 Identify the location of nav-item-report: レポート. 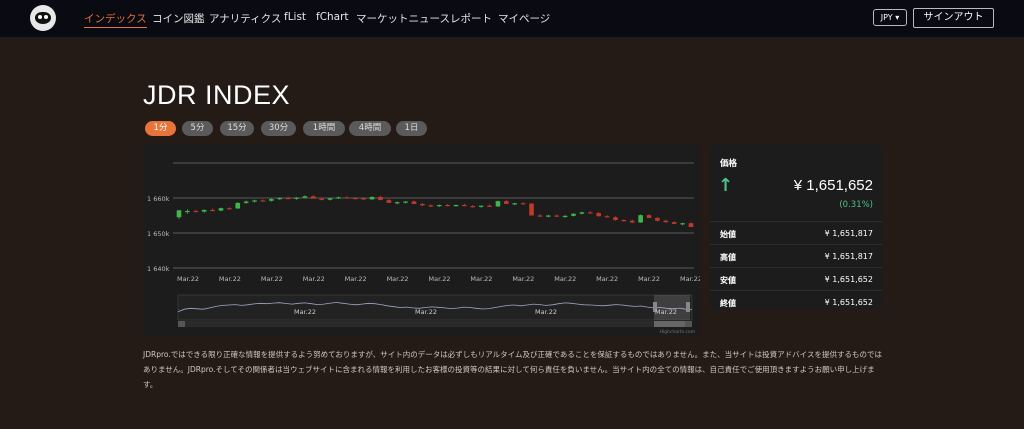
(471, 18).